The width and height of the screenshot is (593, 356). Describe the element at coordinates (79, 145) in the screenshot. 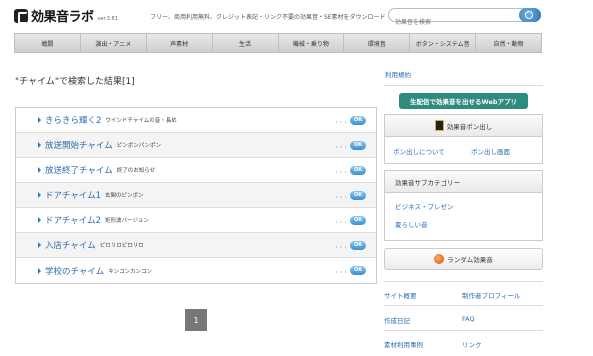

I see `result-title: 放送開始チャイム` at that location.